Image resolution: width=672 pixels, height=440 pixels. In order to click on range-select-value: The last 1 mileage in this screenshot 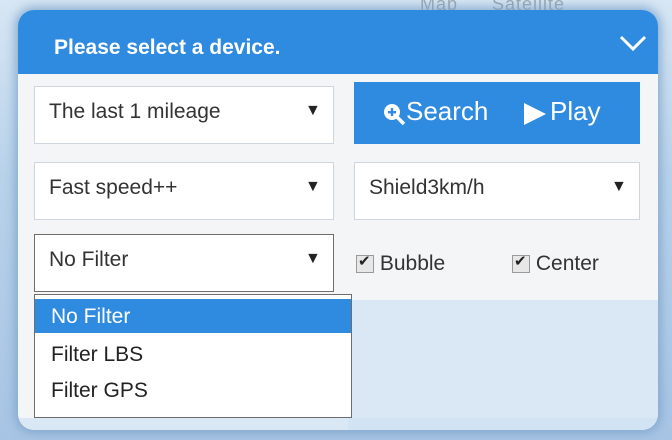, I will do `click(135, 111)`.